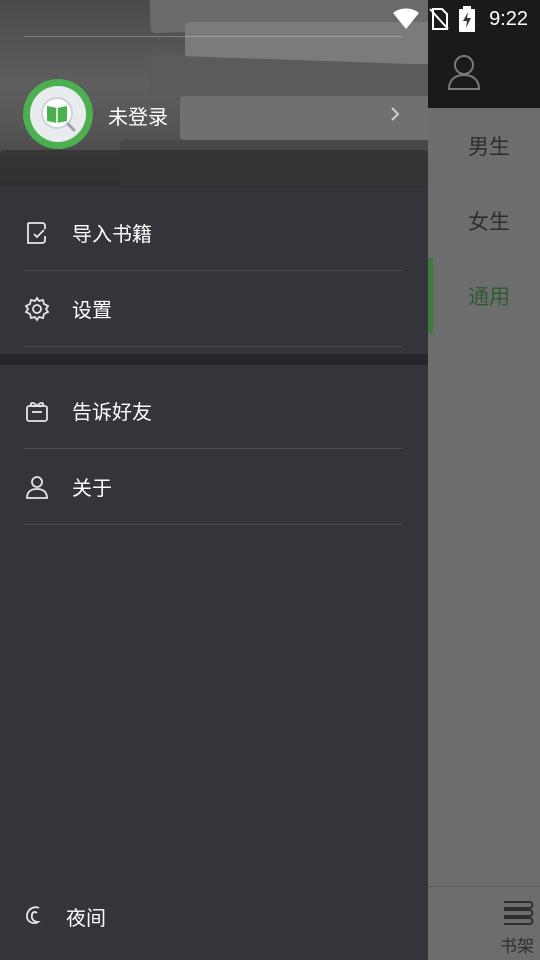  What do you see at coordinates (213, 309) in the screenshot?
I see `menu-item-settings: 设置` at bounding box center [213, 309].